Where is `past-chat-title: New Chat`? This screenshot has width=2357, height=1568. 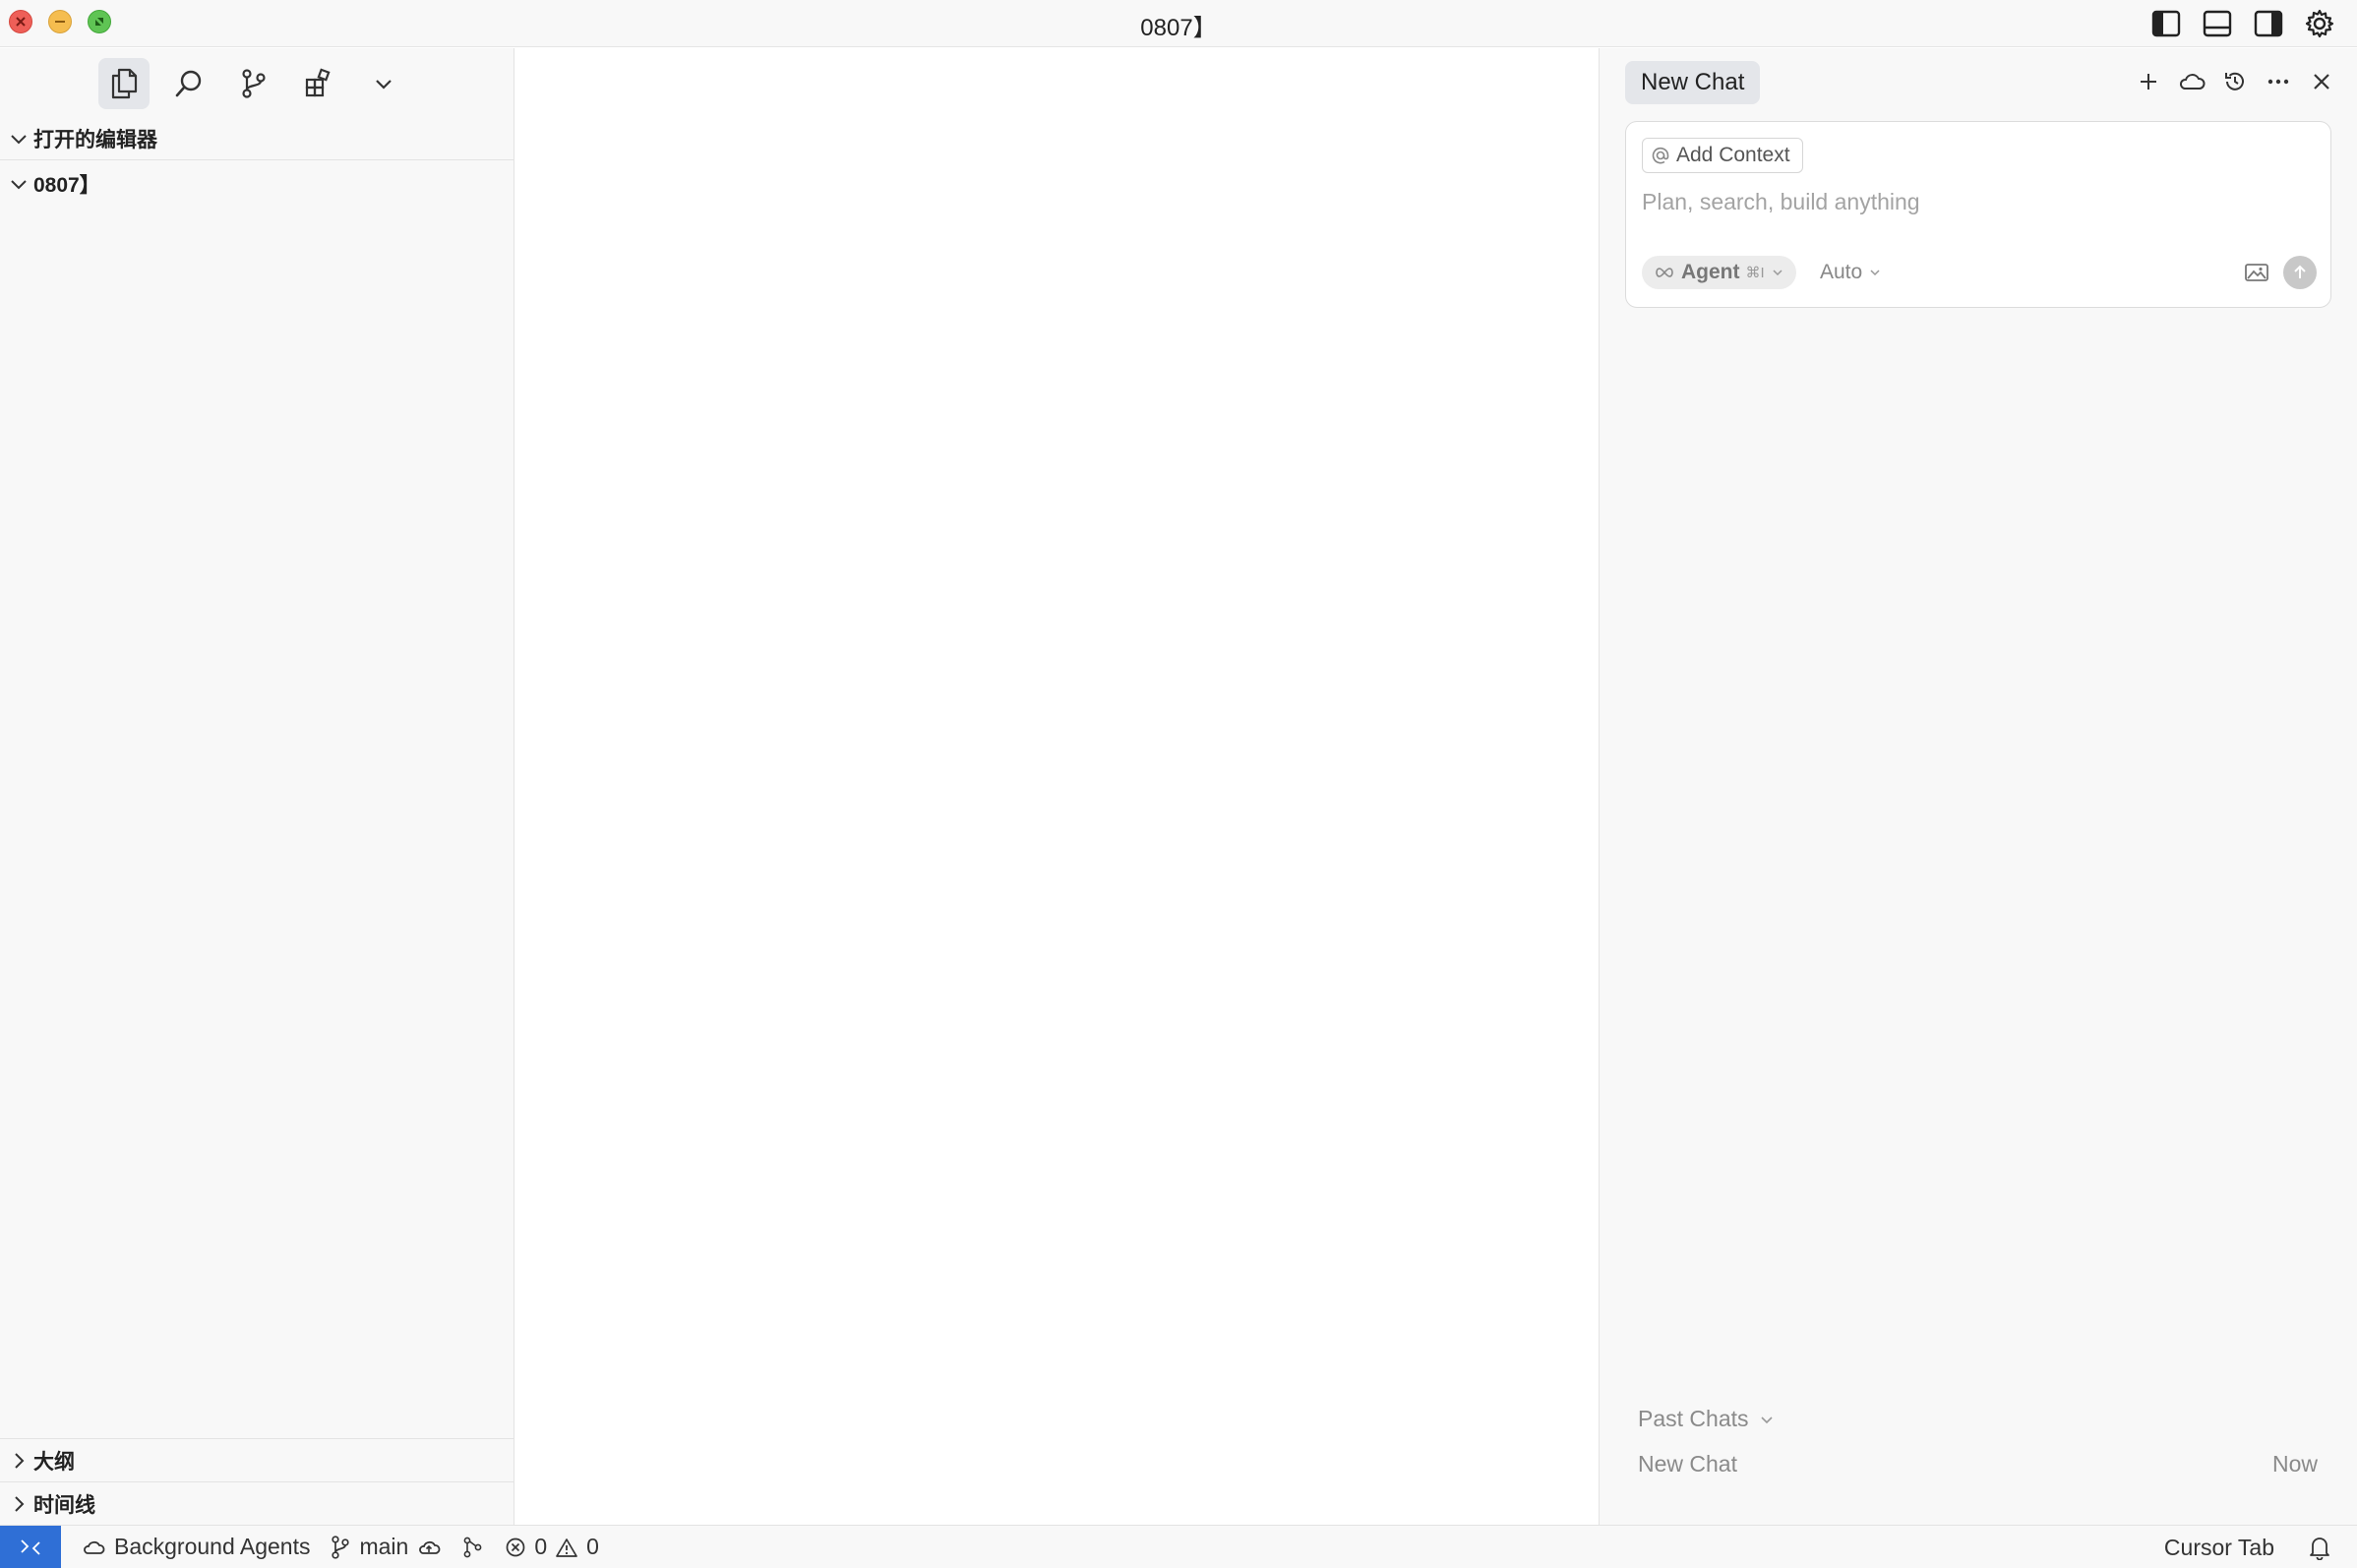 past-chat-title: New Chat is located at coordinates (1687, 1464).